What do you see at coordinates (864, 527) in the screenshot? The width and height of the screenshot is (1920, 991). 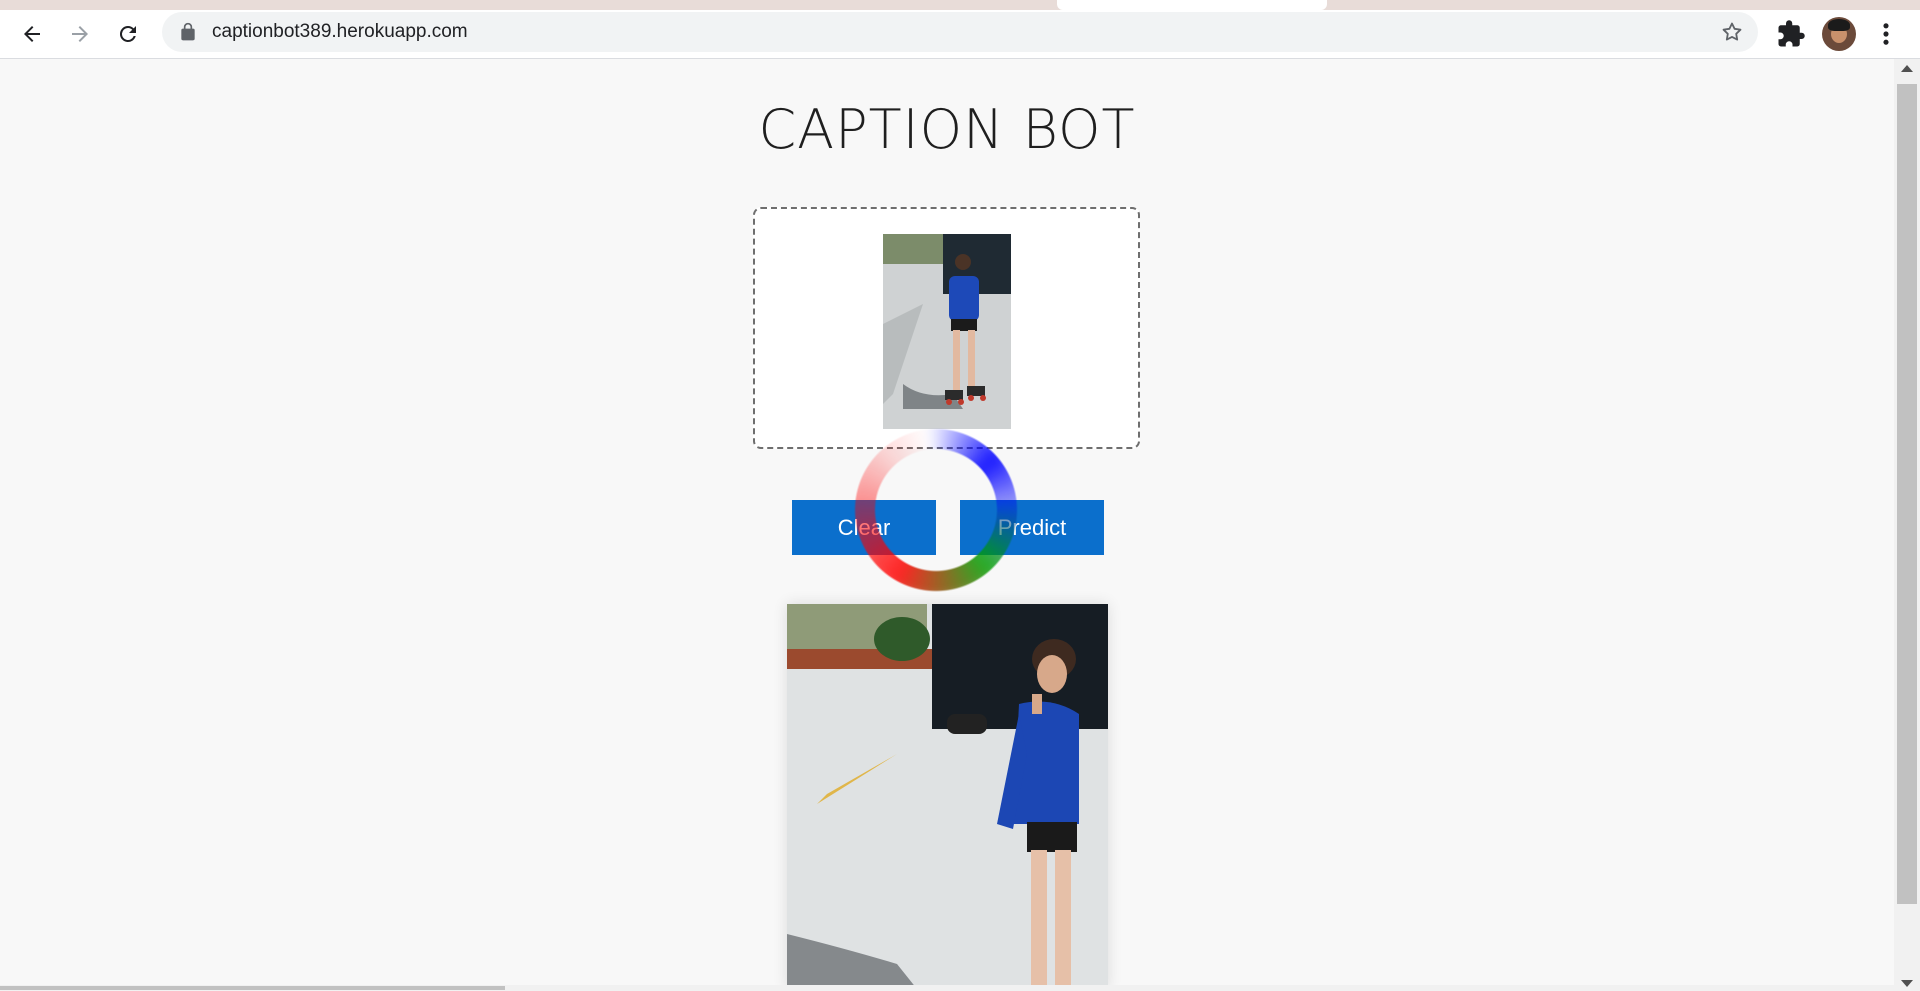 I see `clear-button: Clear` at bounding box center [864, 527].